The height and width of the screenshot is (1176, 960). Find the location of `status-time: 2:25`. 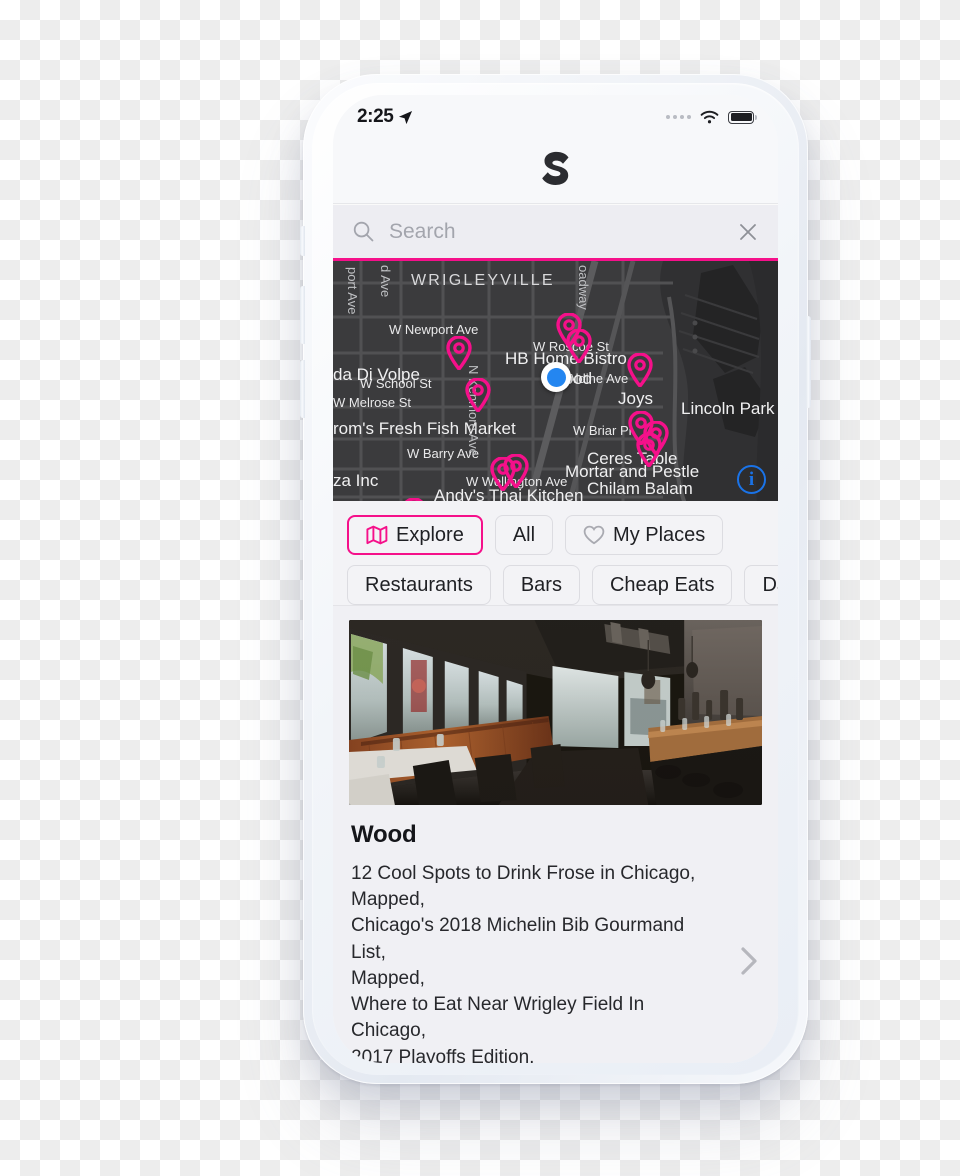

status-time: 2:25 is located at coordinates (375, 116).